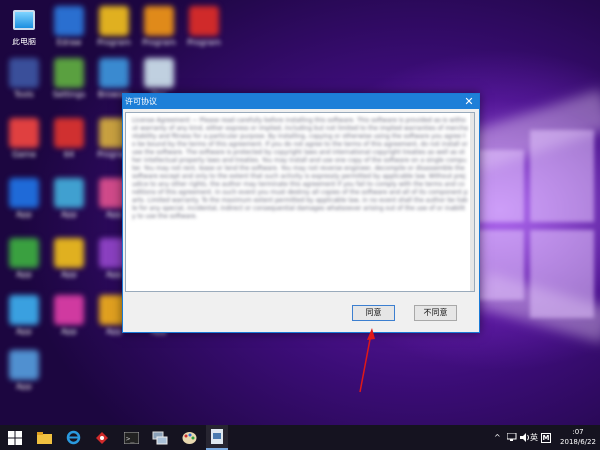 This screenshot has height=450, width=600. I want to click on installer-button, so click(217, 437).